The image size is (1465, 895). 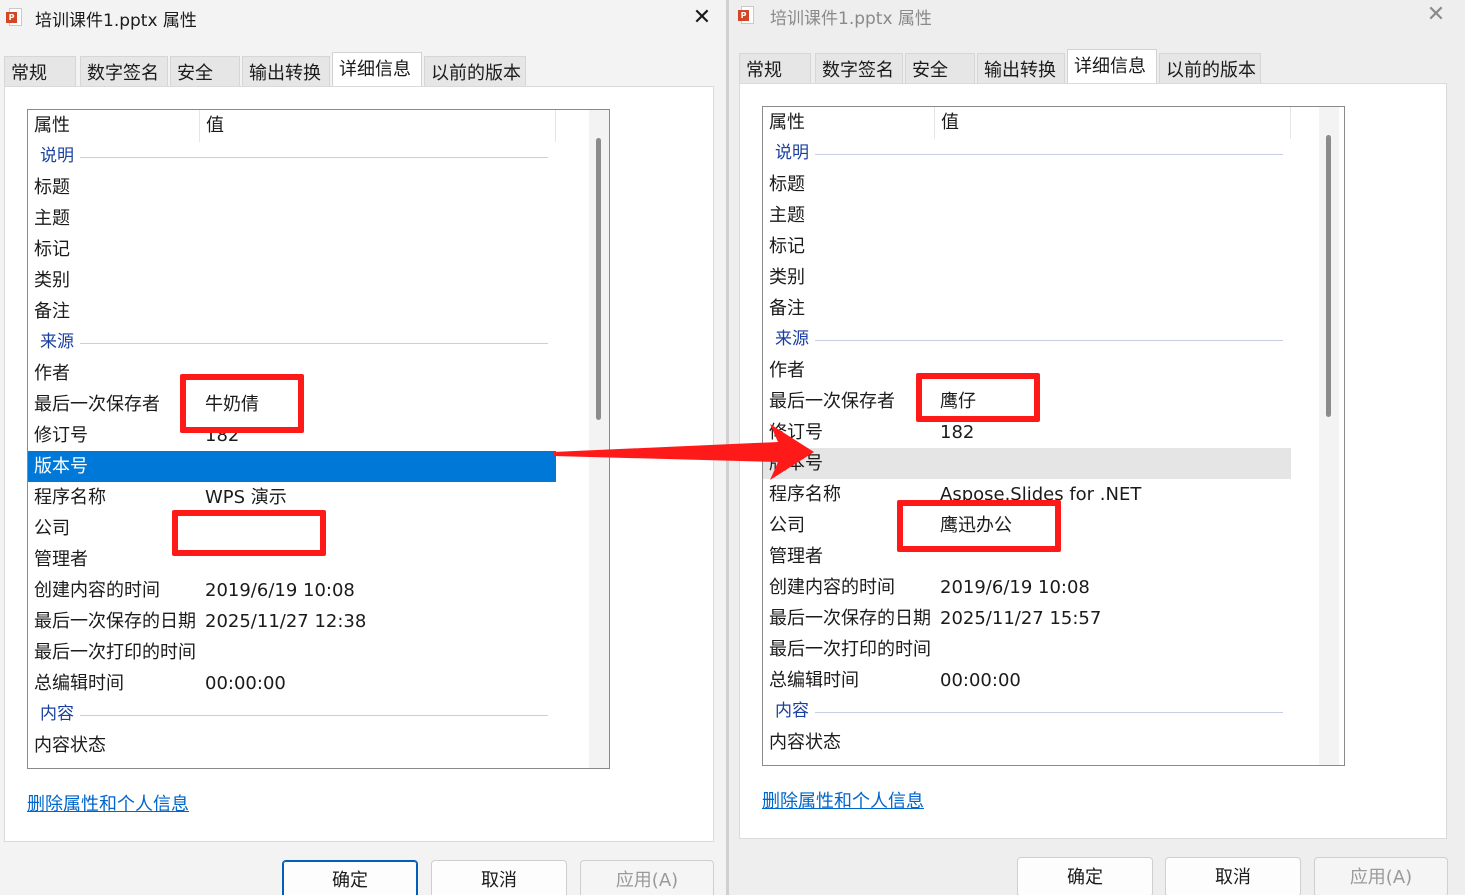 I want to click on annotation-arrow-icon, so click(x=683, y=452).